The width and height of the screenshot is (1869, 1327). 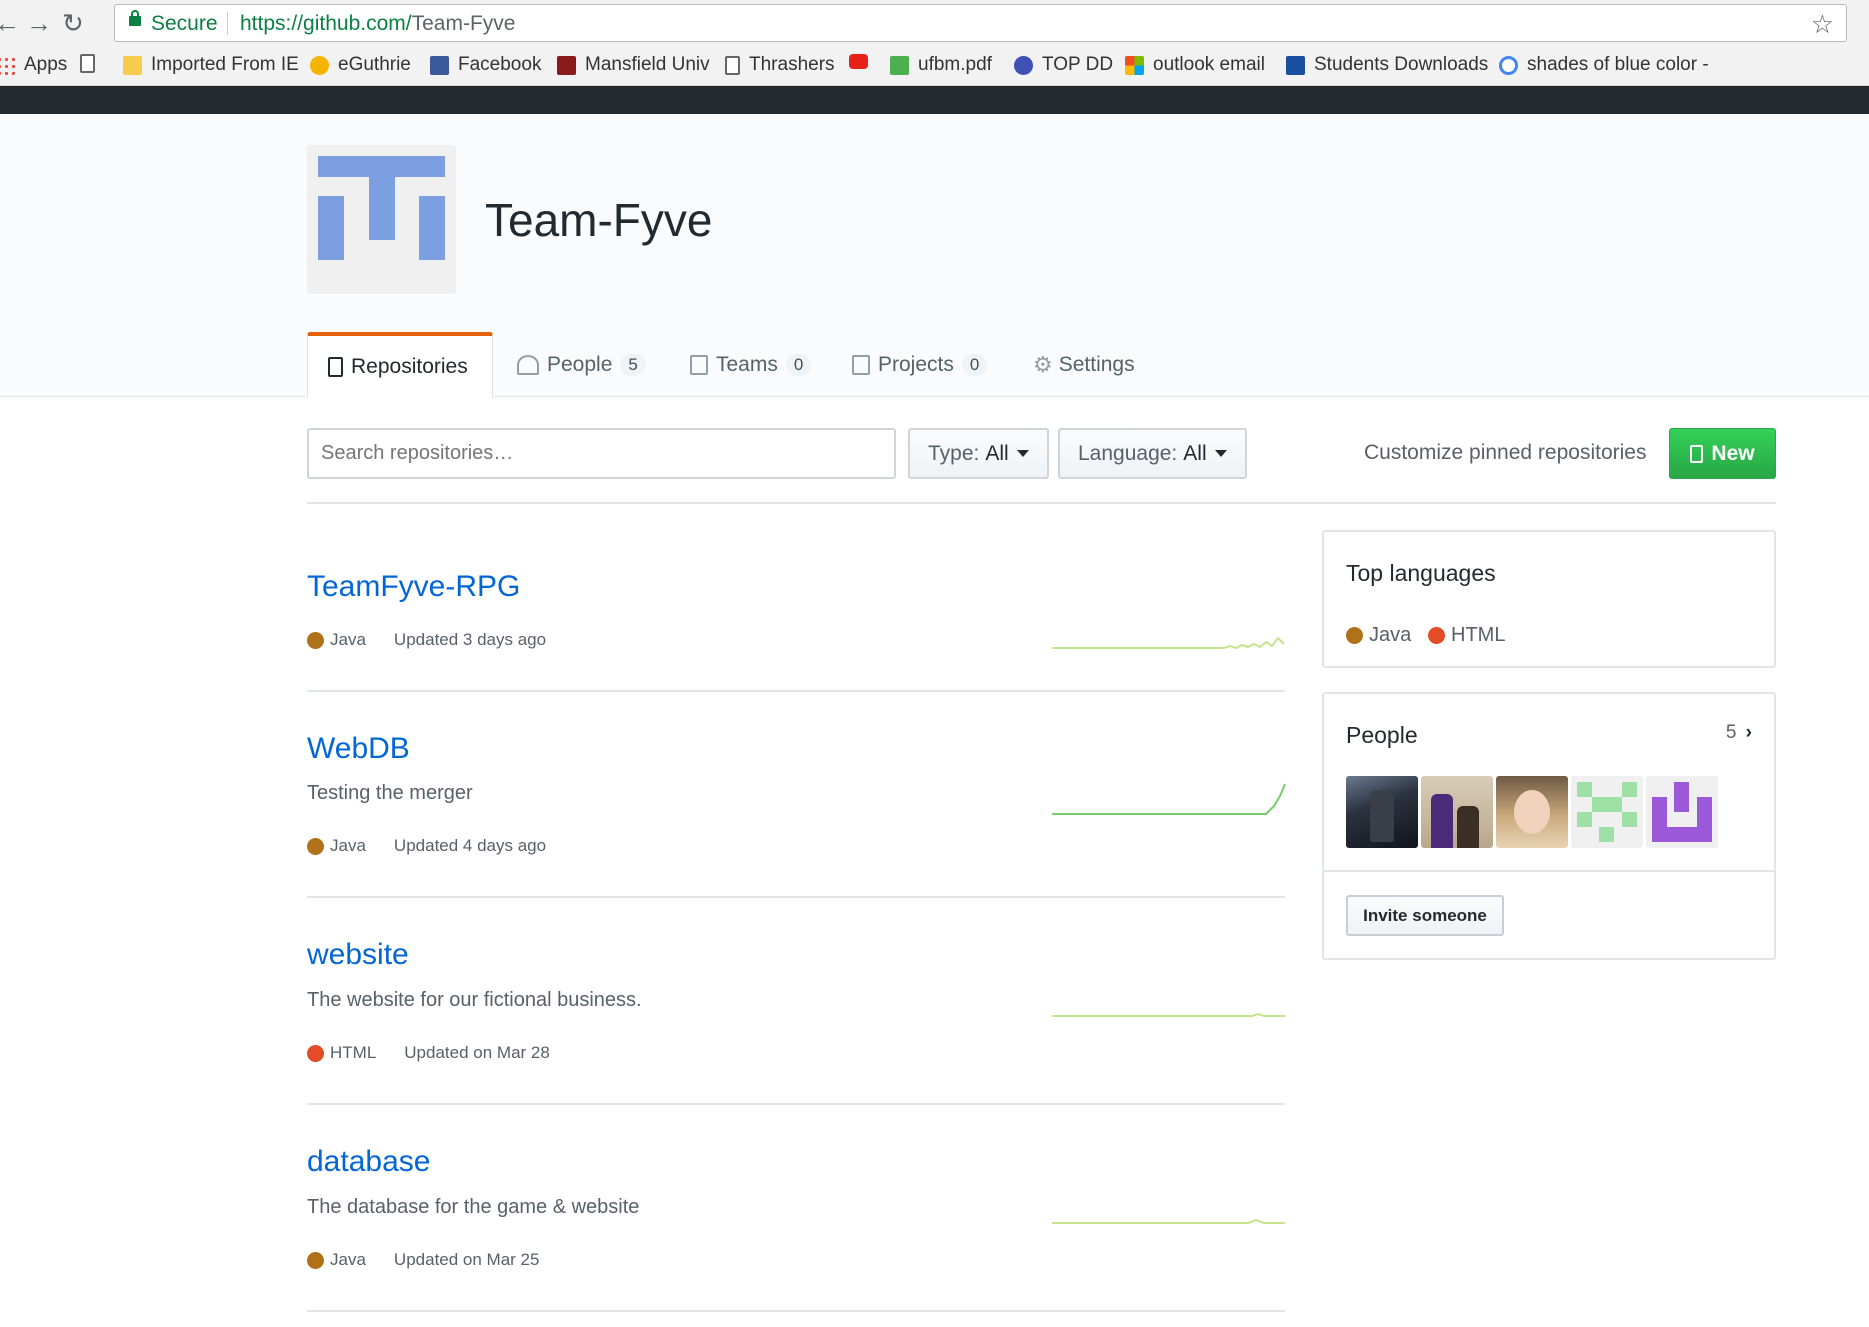 I want to click on top-languages-title: Top languages, so click(x=1421, y=573).